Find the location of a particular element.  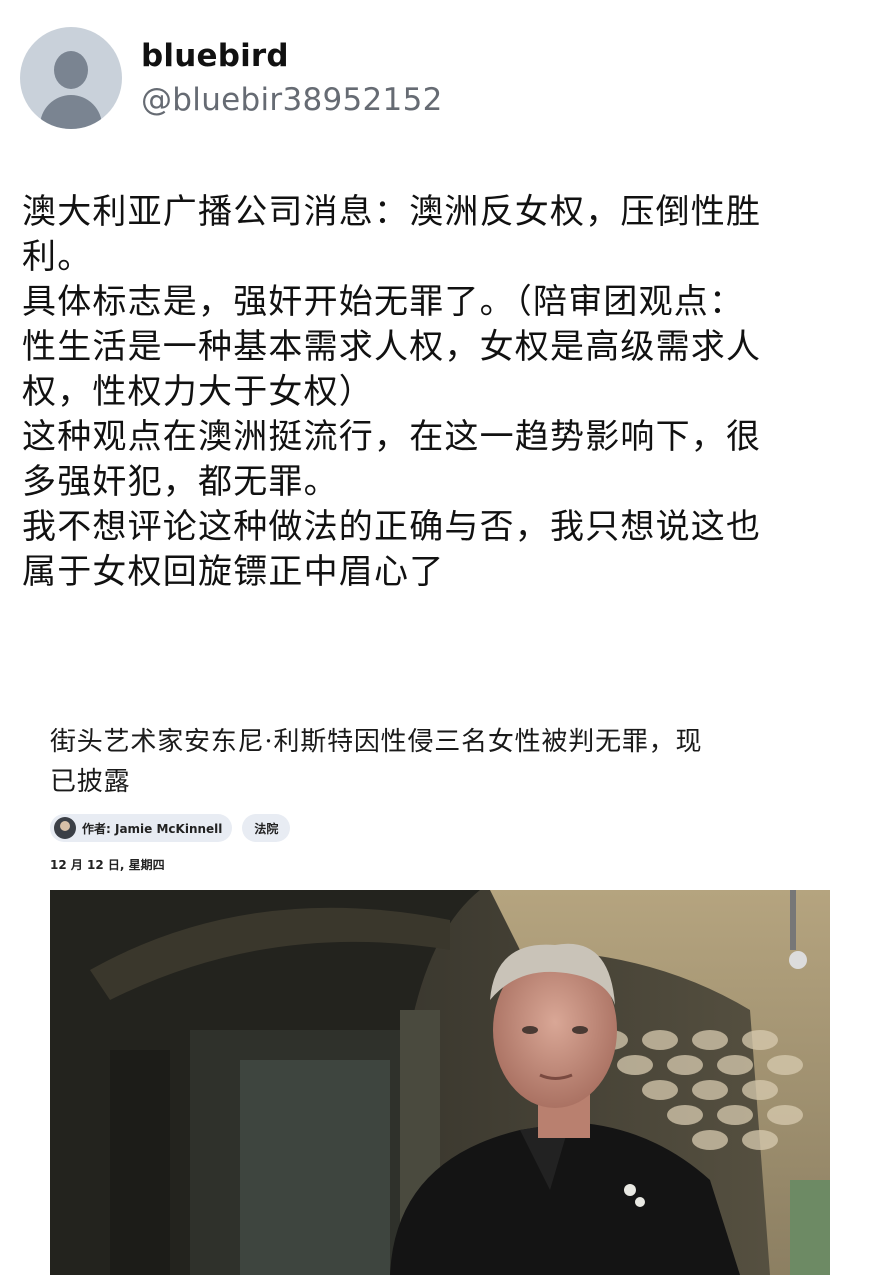

post-line: 这种观点在澳洲挺流行，在这一趋势影响下，很 is located at coordinates (392, 437).